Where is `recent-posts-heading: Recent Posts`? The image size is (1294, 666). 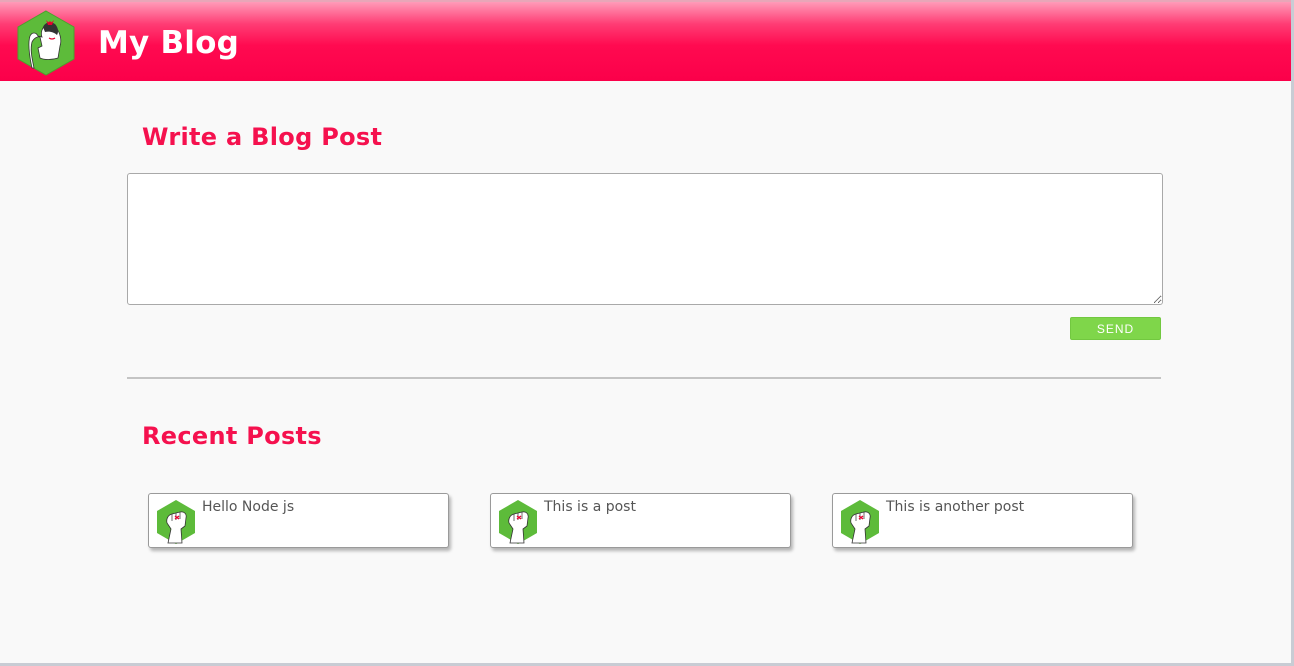
recent-posts-heading: Recent Posts is located at coordinates (232, 436).